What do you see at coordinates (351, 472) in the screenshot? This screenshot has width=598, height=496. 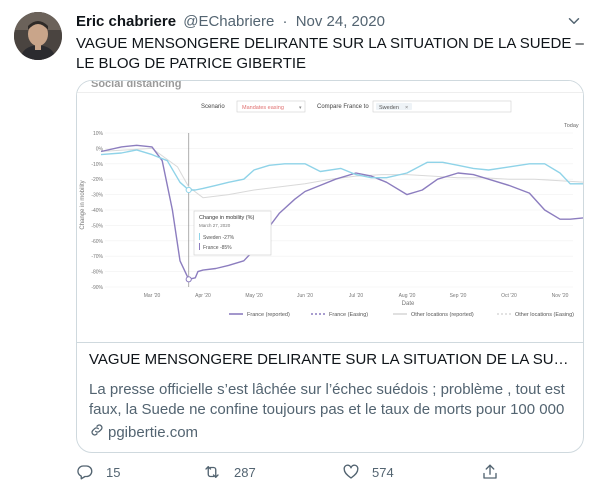 I see `heart-icon` at bounding box center [351, 472].